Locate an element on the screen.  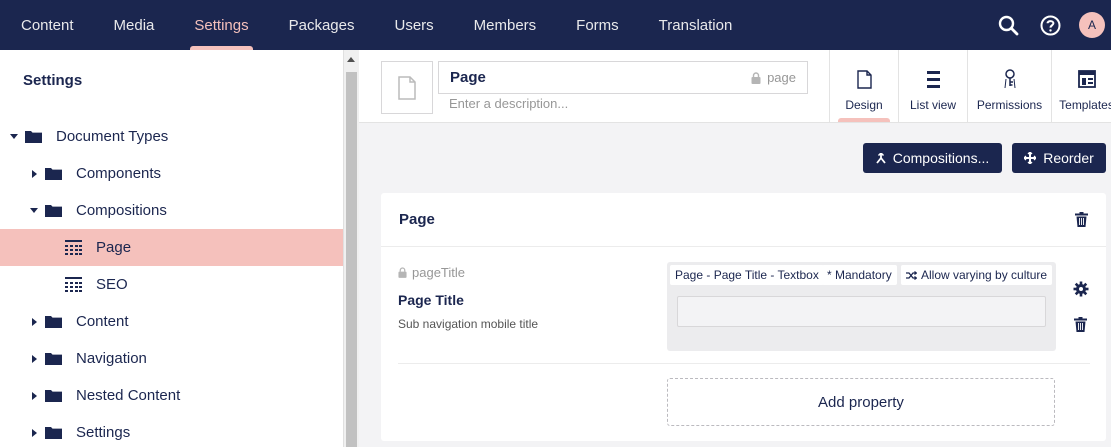
alias-field: page is located at coordinates (773, 77).